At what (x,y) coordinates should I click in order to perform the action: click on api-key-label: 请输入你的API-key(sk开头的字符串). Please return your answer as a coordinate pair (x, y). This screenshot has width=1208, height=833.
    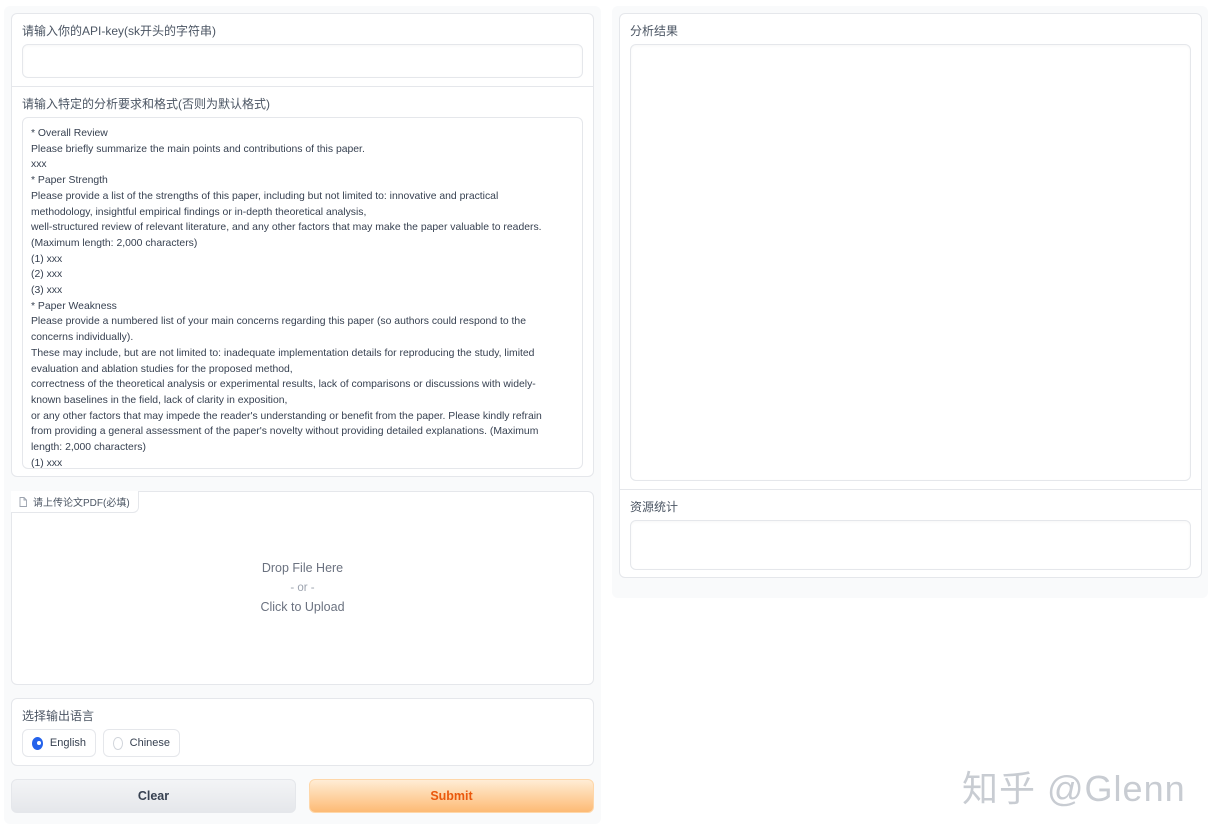
    Looking at the image, I should click on (119, 31).